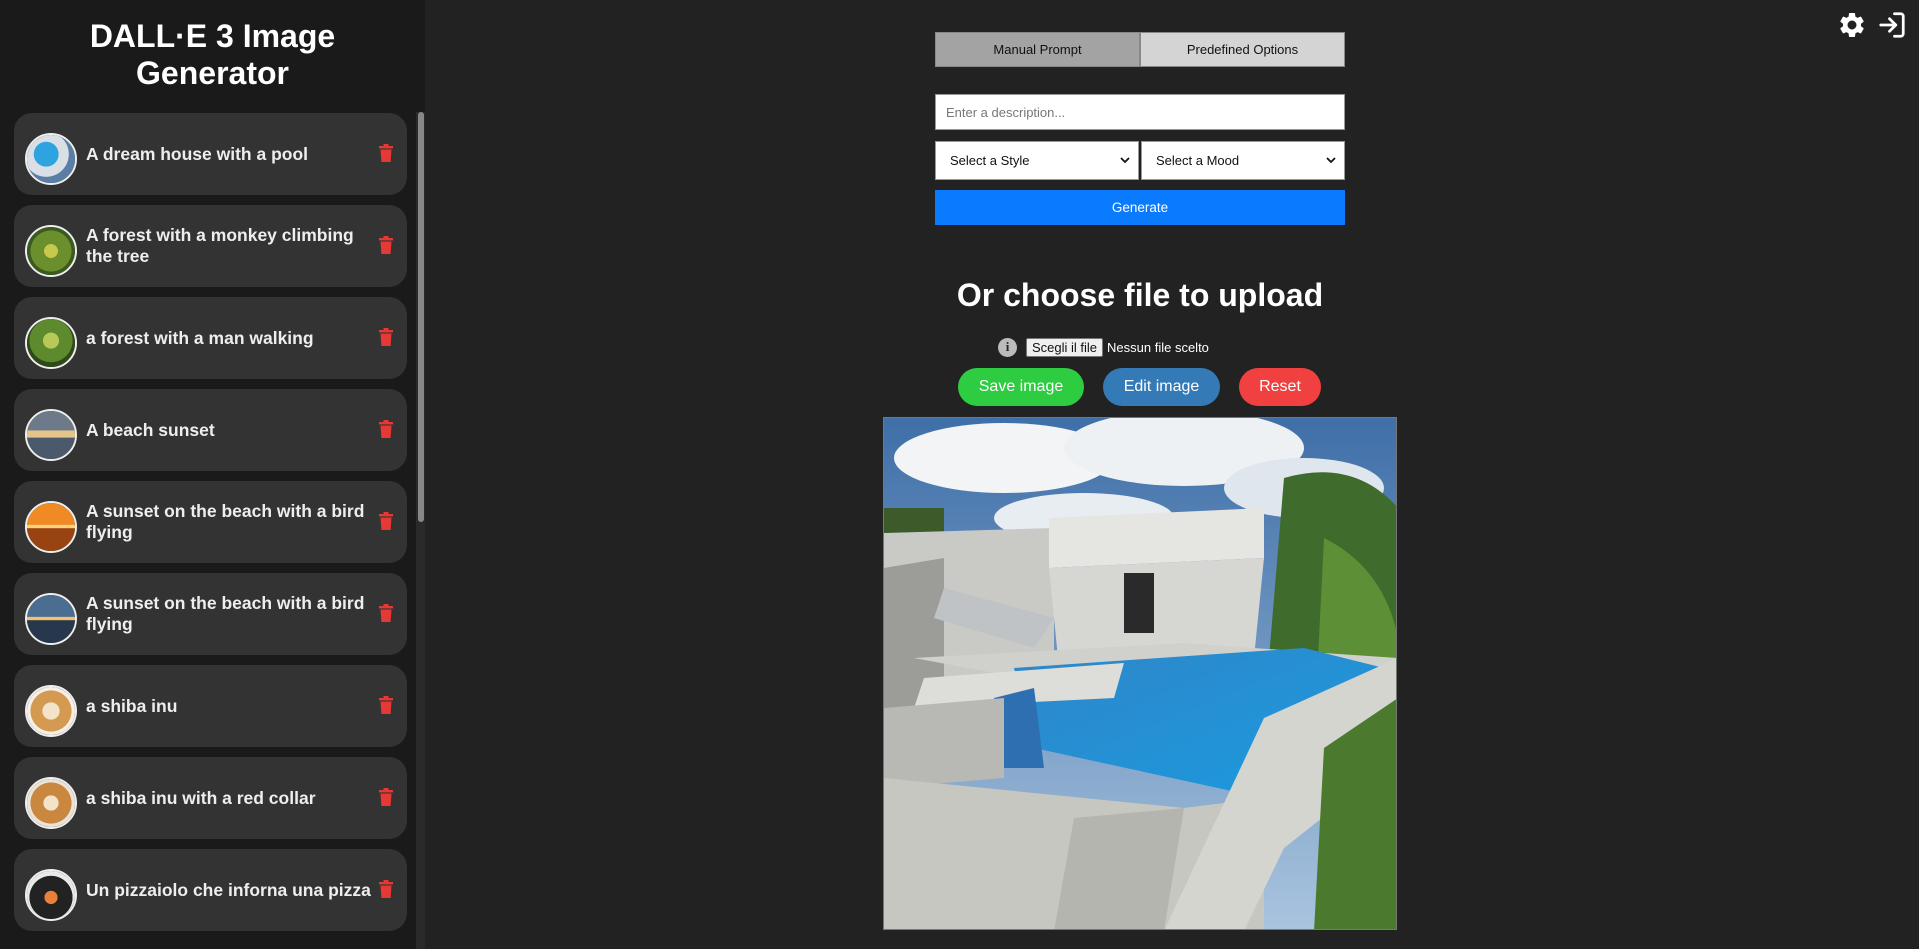 Image resolution: width=1919 pixels, height=949 pixels. I want to click on prompt-mode-tabs: Manual Prompt Predefined Options, so click(1140, 49).